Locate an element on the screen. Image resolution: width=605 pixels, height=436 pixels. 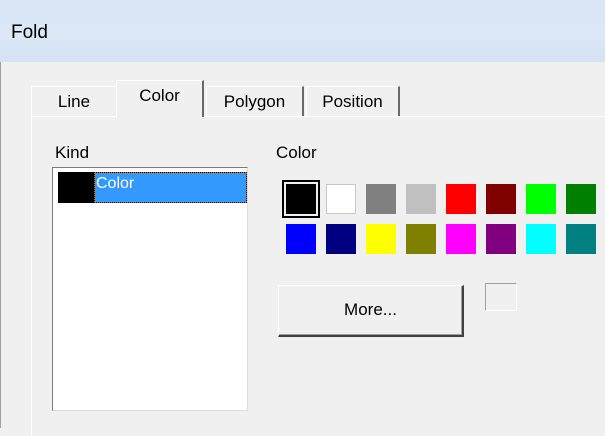
tab-color: Color is located at coordinates (160, 98).